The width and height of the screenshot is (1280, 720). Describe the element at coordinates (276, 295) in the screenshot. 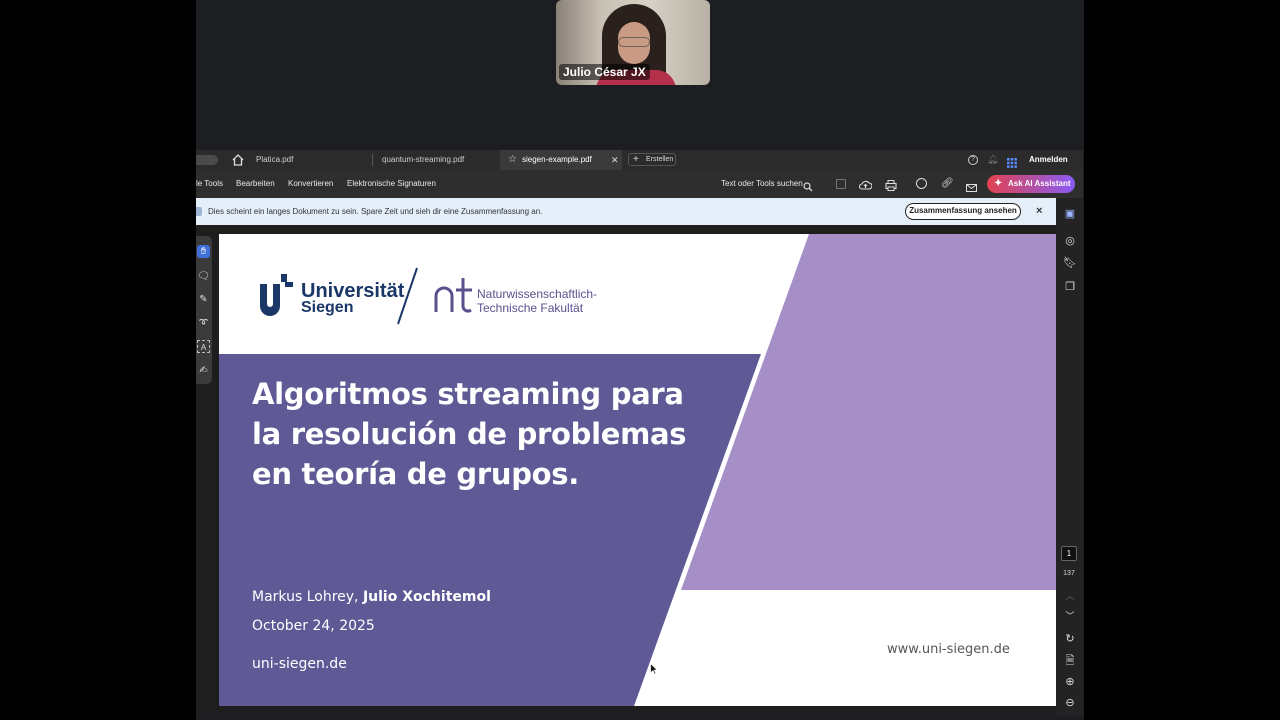

I see `uni-siegen-logo-mark` at that location.